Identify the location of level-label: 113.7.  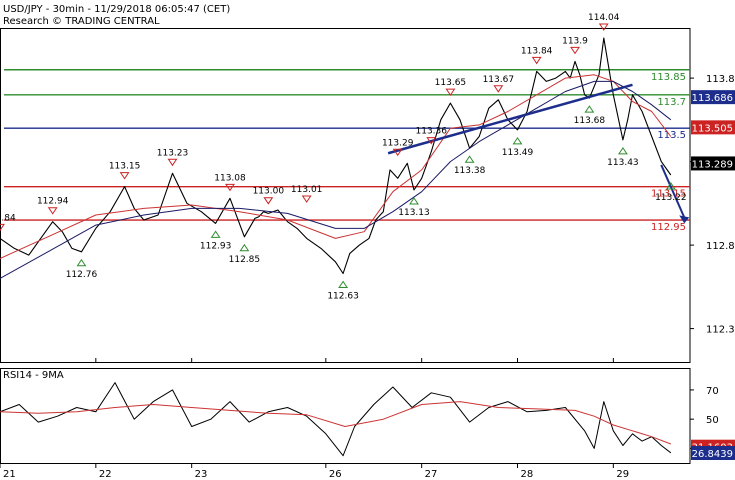
(671, 102).